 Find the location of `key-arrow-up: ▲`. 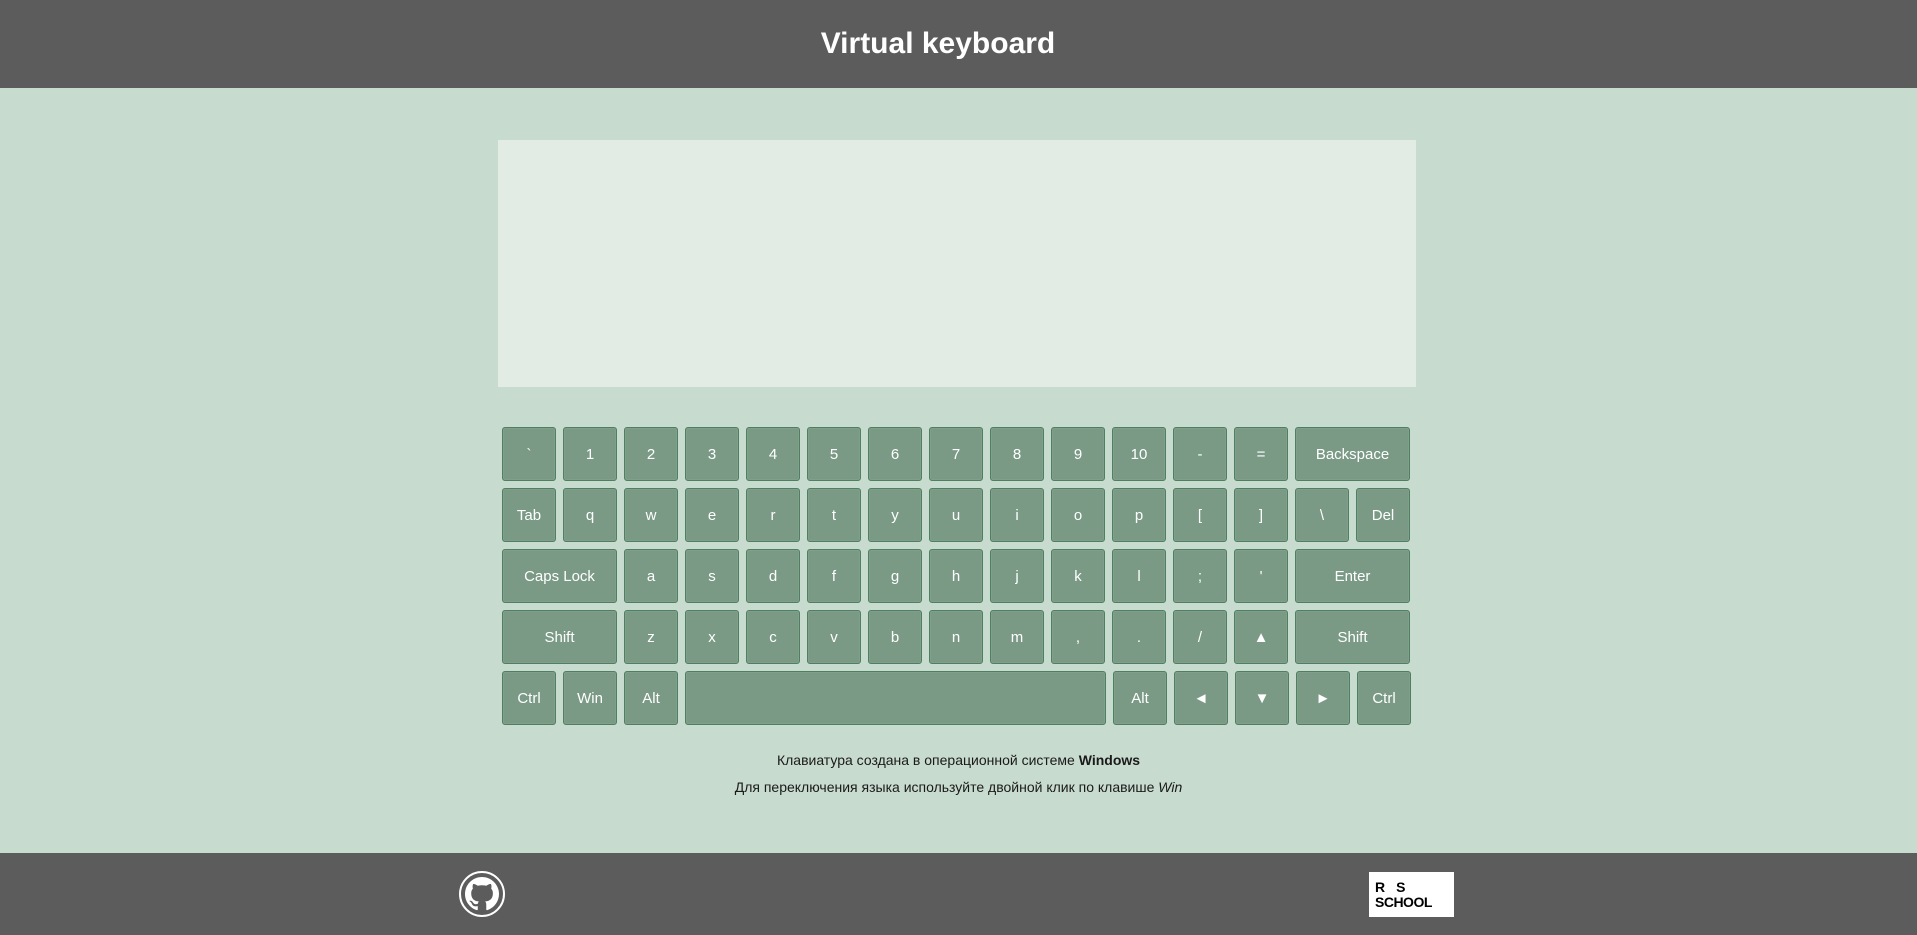

key-arrow-up: ▲ is located at coordinates (1261, 637).